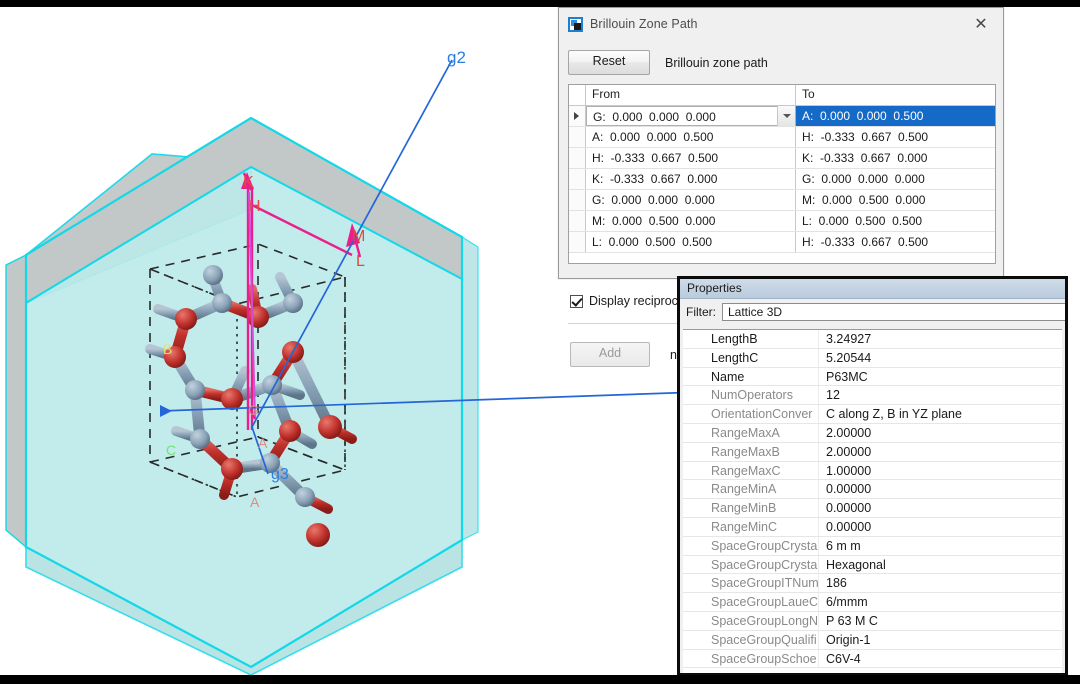 This screenshot has height=684, width=1080. I want to click on property-value: 5.20544, so click(940, 358).